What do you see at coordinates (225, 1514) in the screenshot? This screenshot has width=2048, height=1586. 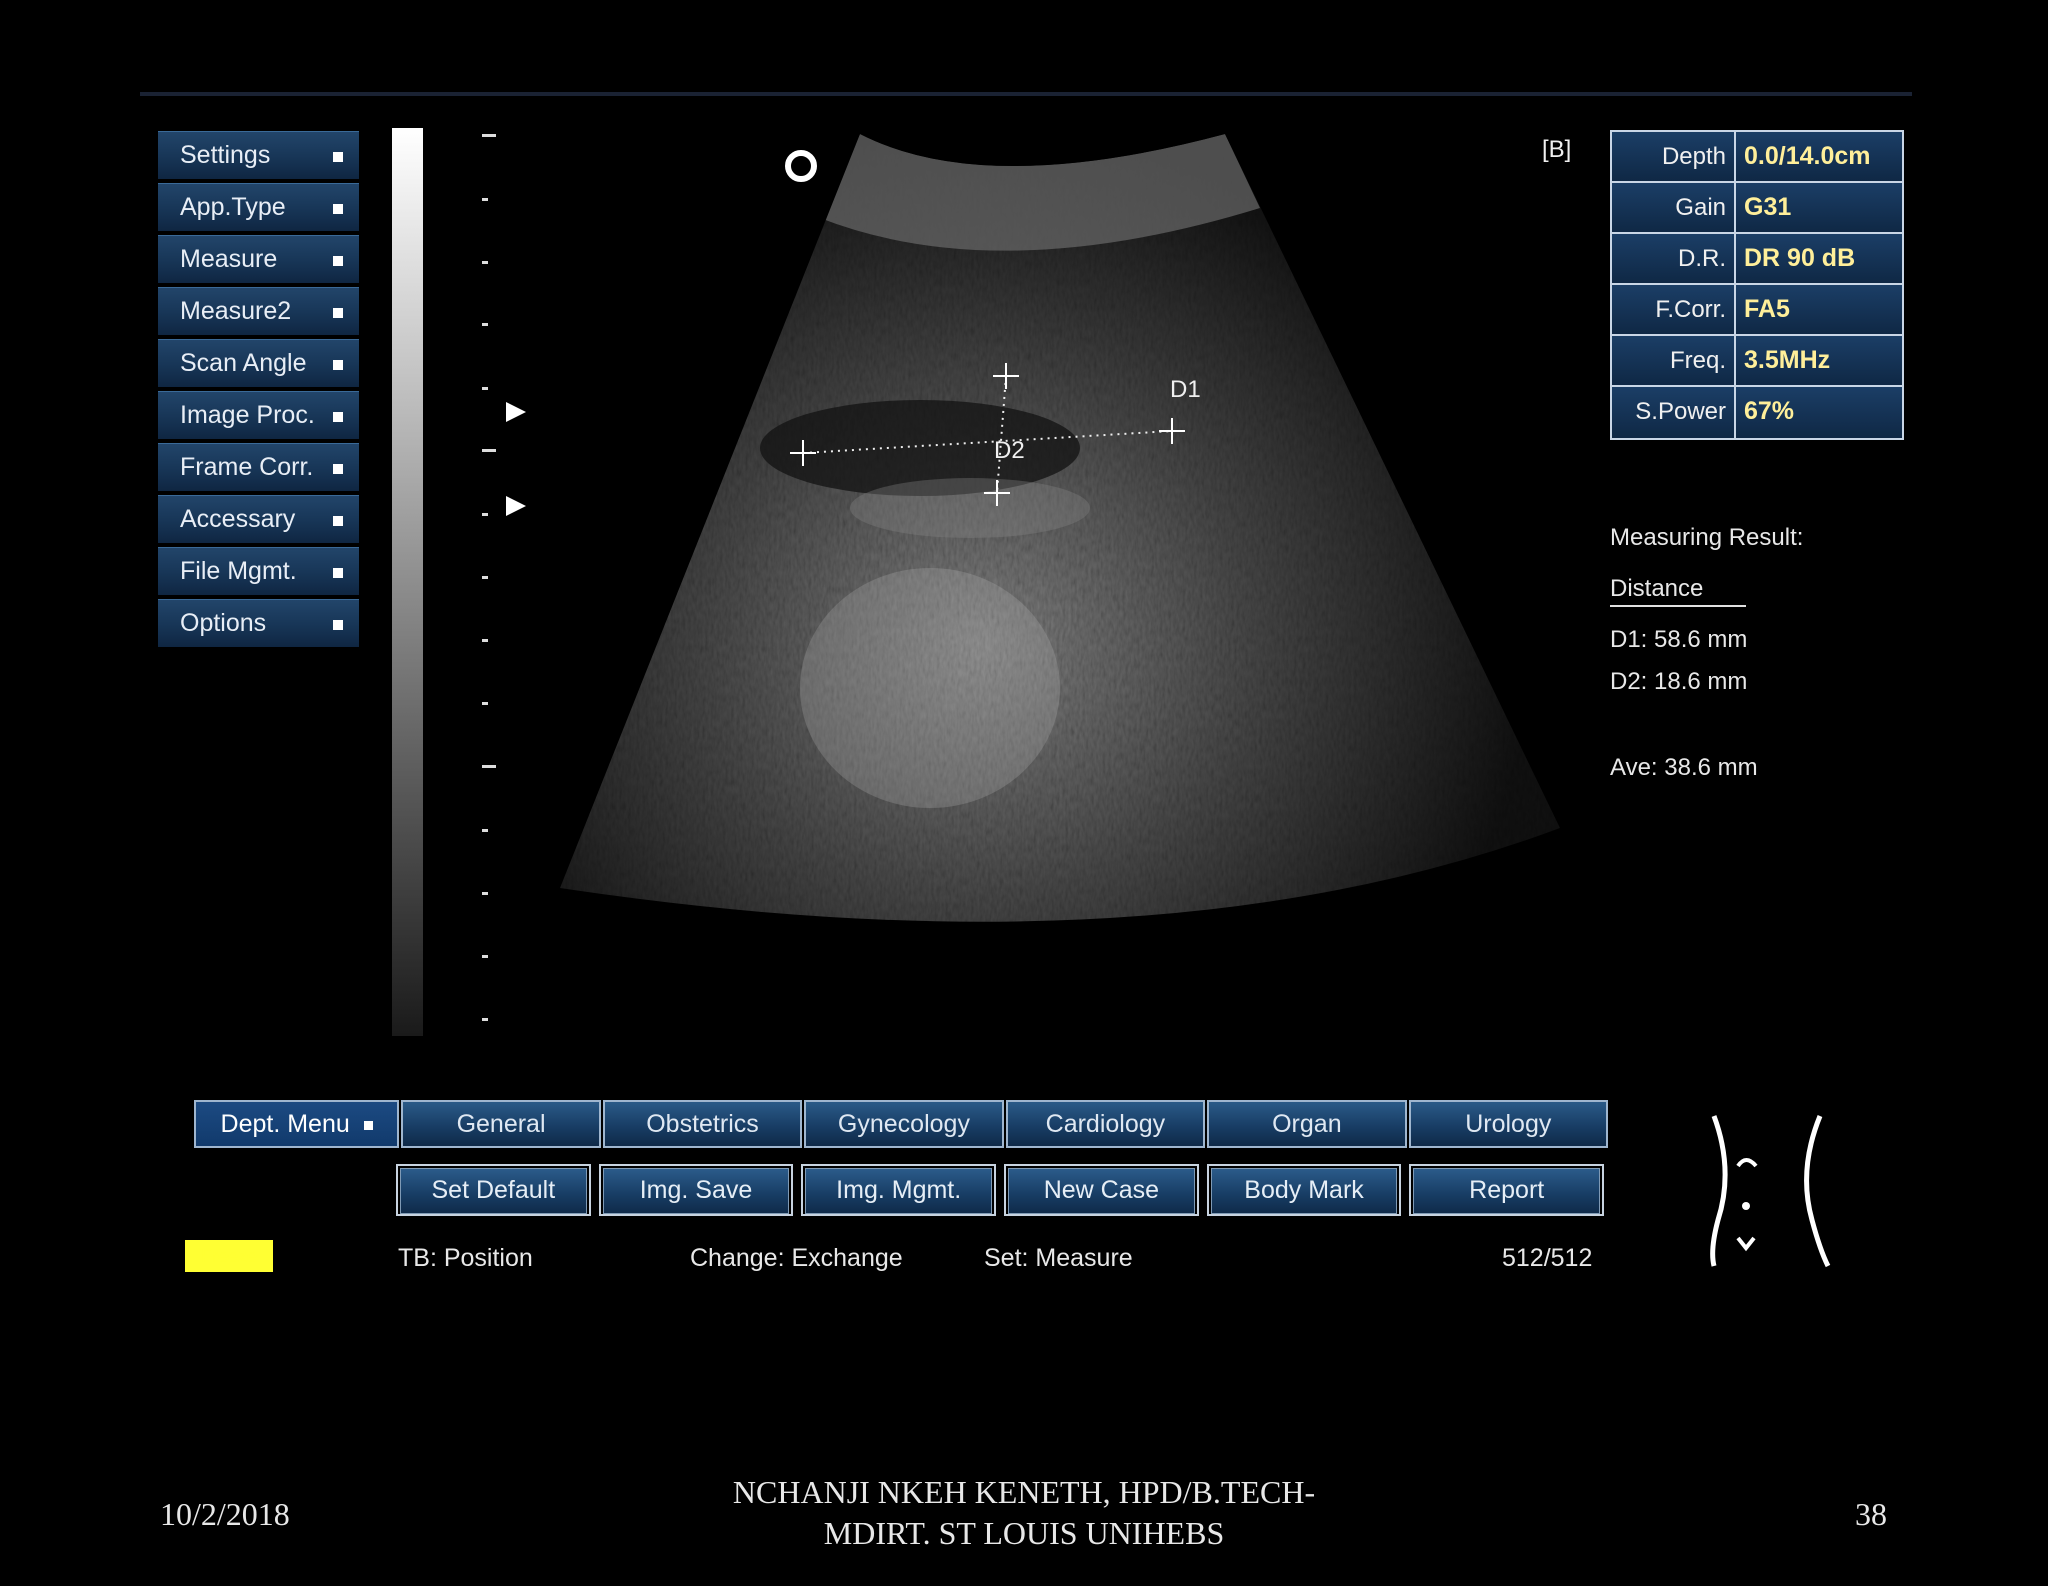 I see `footer-date: 10/2/2018` at bounding box center [225, 1514].